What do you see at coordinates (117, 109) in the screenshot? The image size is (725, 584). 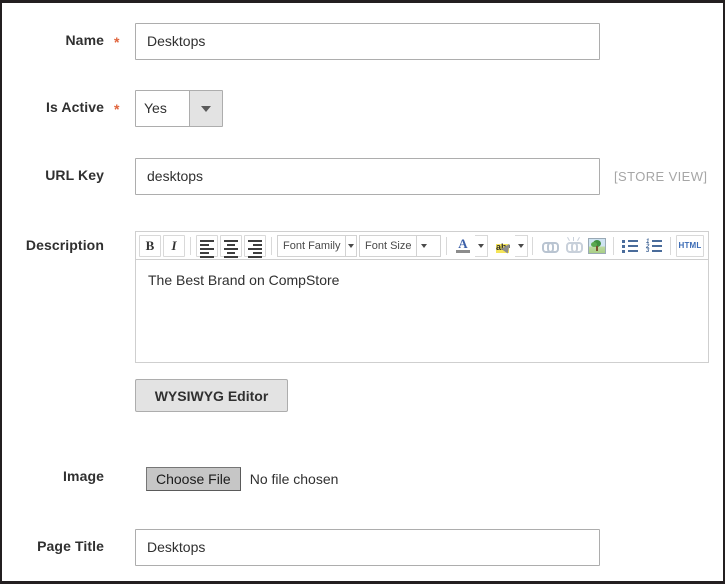 I see `required-marker-is-active: *` at bounding box center [117, 109].